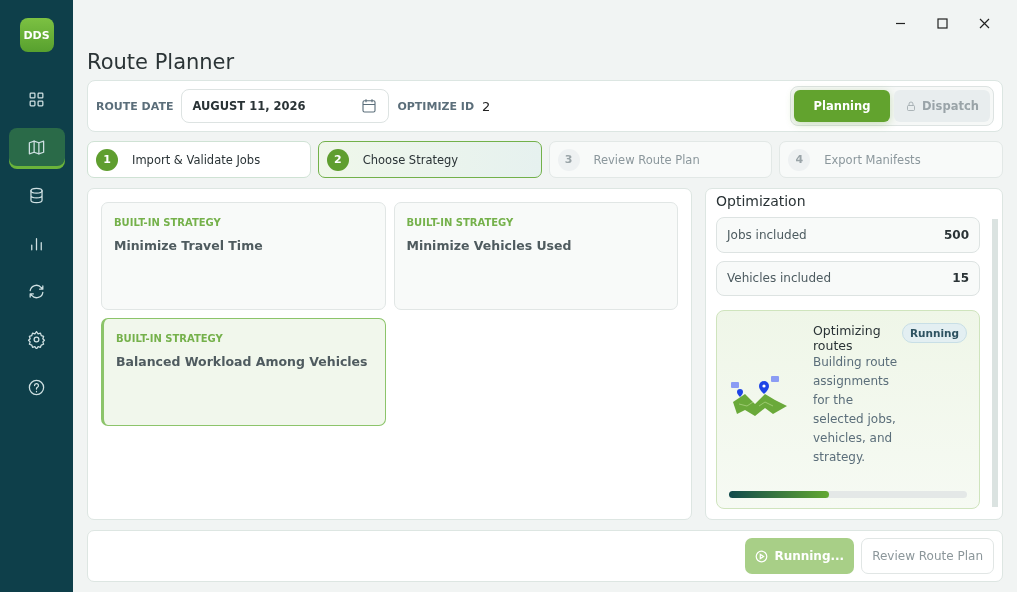  I want to click on stat-value: 500, so click(956, 234).